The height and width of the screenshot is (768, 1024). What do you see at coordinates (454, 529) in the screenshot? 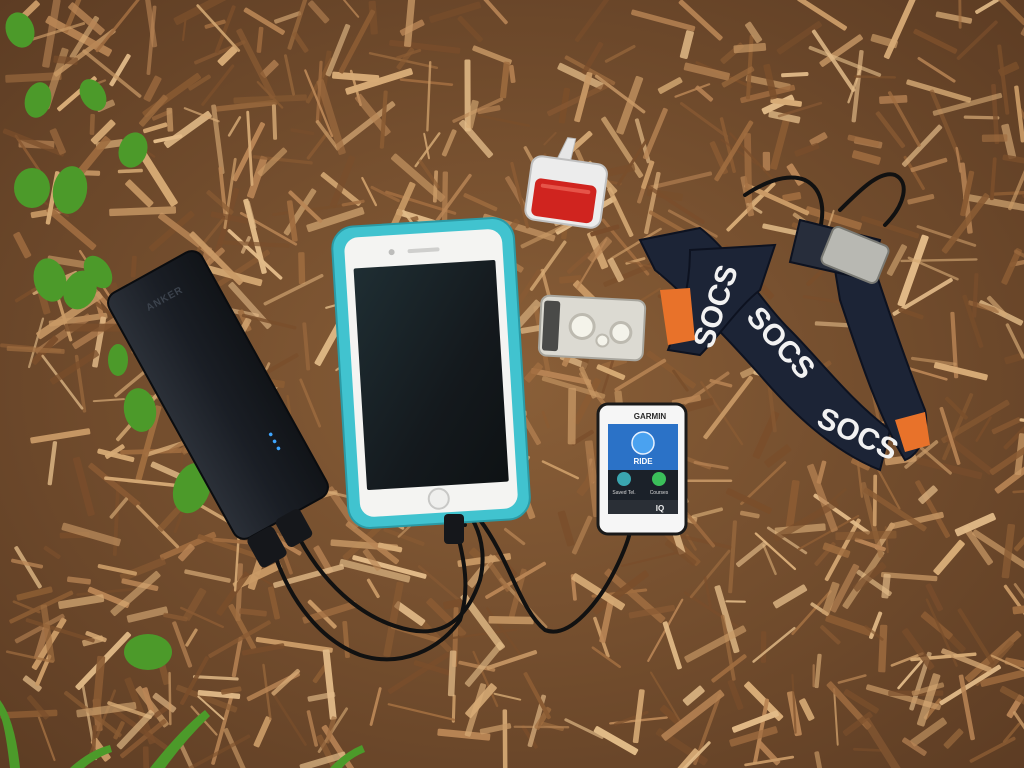
I see `lightning-plug` at bounding box center [454, 529].